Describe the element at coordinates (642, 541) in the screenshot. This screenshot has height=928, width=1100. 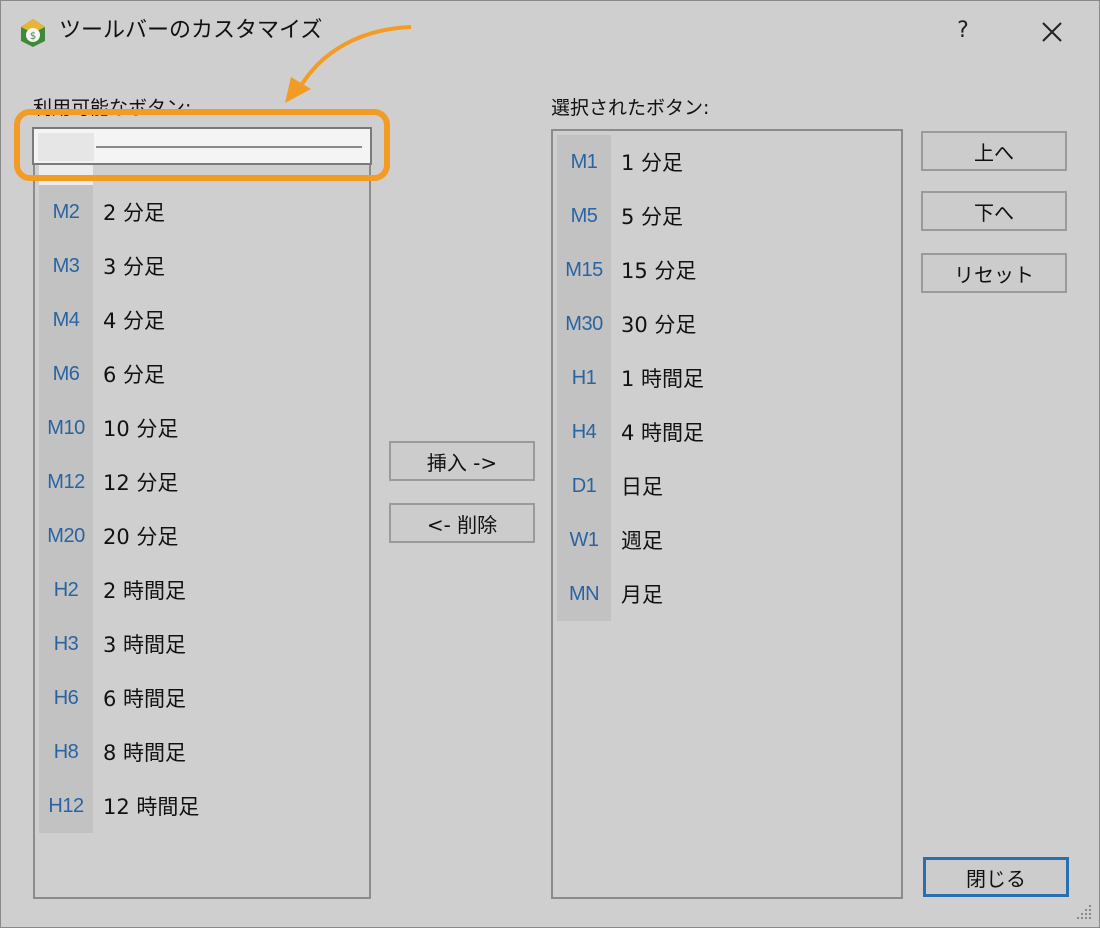
I see `item-name: 週足` at that location.